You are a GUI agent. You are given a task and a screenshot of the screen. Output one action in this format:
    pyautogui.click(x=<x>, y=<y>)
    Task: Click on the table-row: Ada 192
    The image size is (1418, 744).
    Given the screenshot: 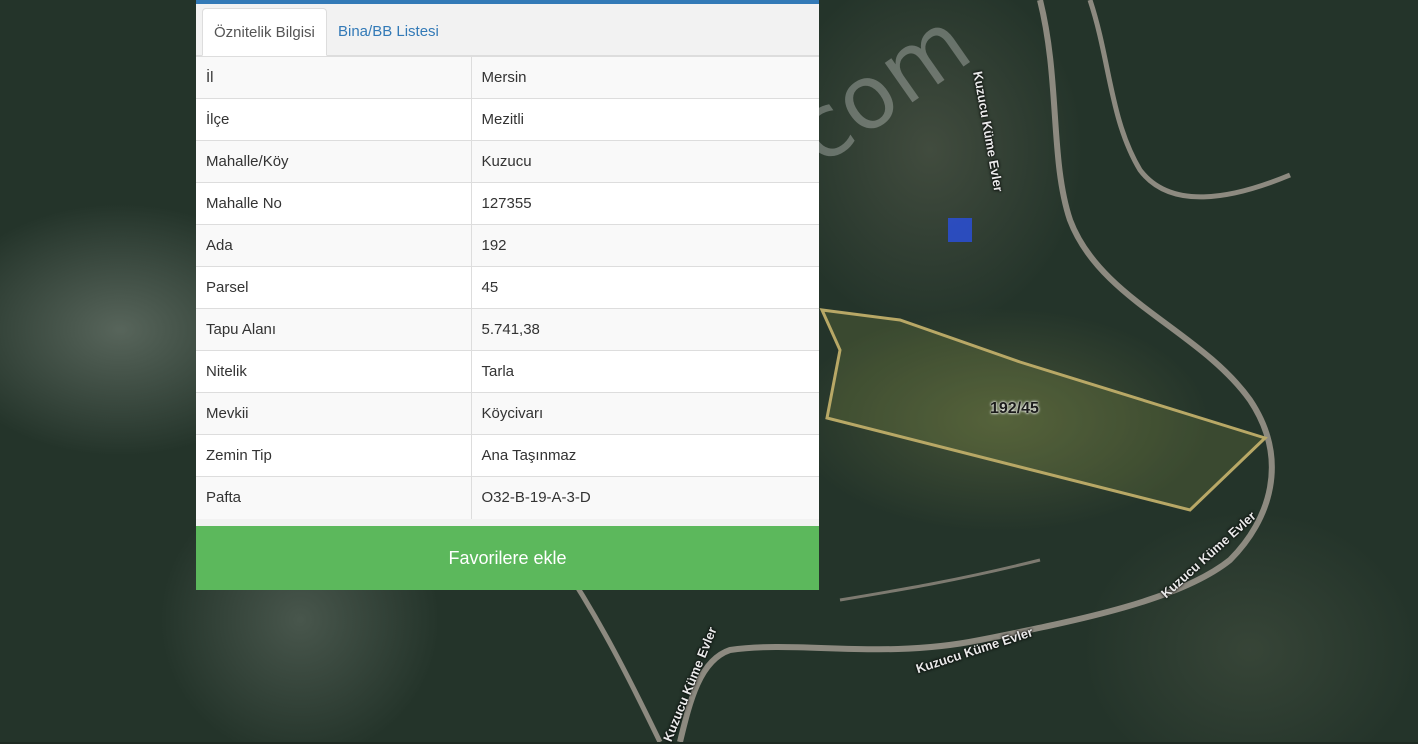 What is the action you would take?
    pyautogui.click(x=507, y=245)
    